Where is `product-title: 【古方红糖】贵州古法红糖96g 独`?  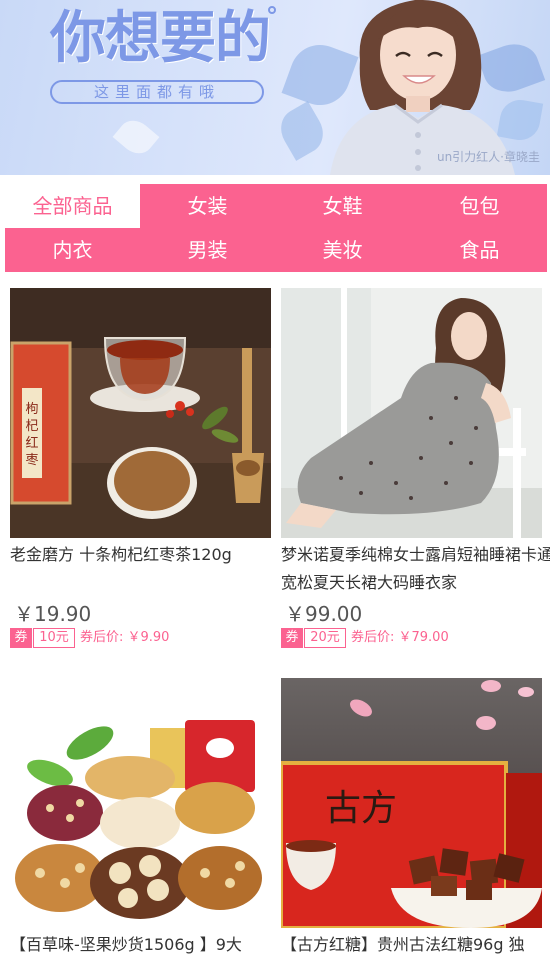 product-title: 【古方红糖】贵州古法红糖96g 独 is located at coordinates (415, 945).